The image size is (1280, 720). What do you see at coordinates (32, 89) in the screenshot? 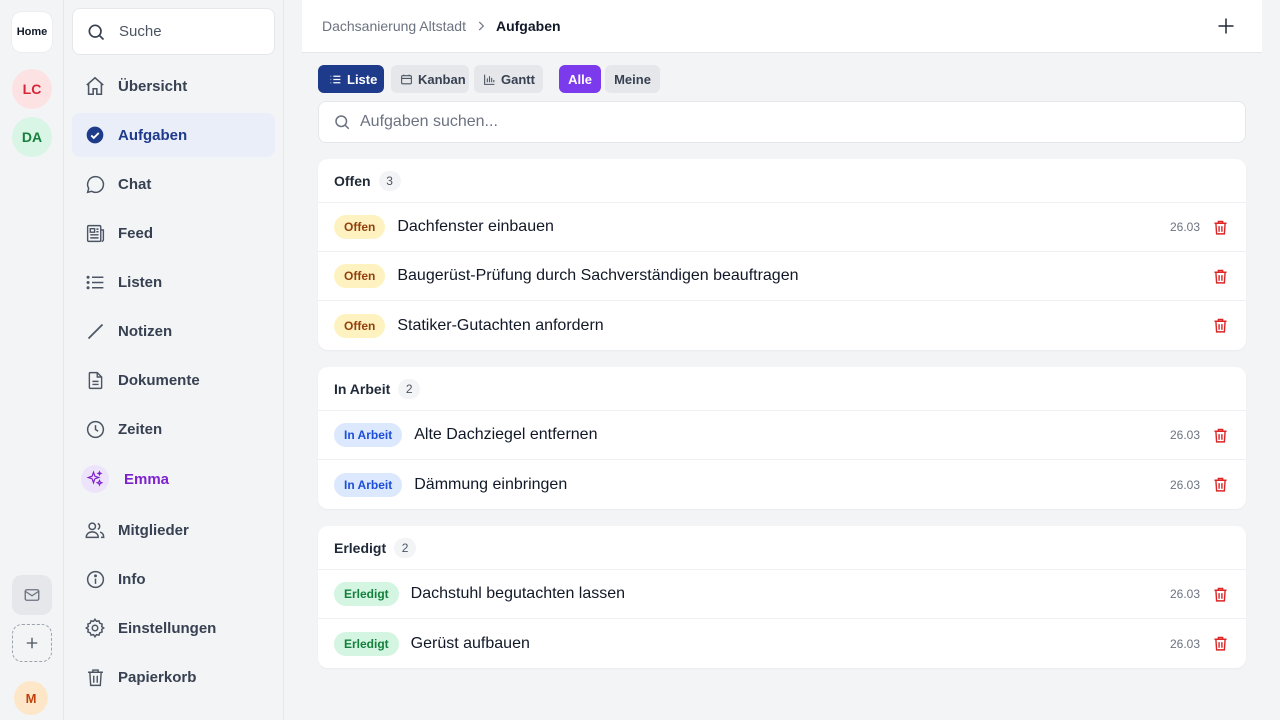
I see `workspace-avatar-lc: LC` at bounding box center [32, 89].